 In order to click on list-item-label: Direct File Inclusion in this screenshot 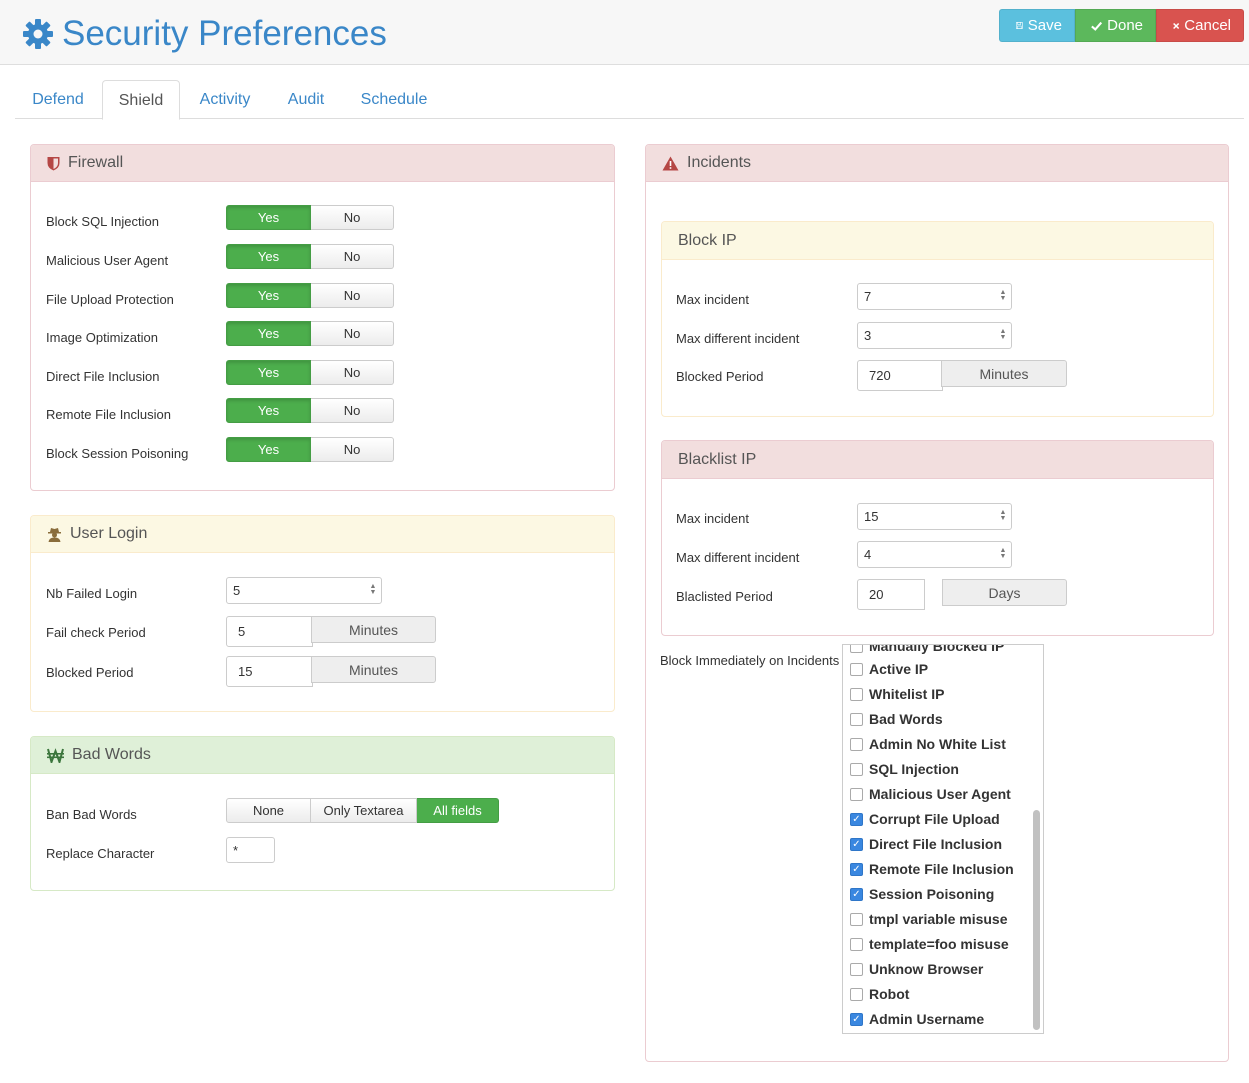, I will do `click(936, 844)`.